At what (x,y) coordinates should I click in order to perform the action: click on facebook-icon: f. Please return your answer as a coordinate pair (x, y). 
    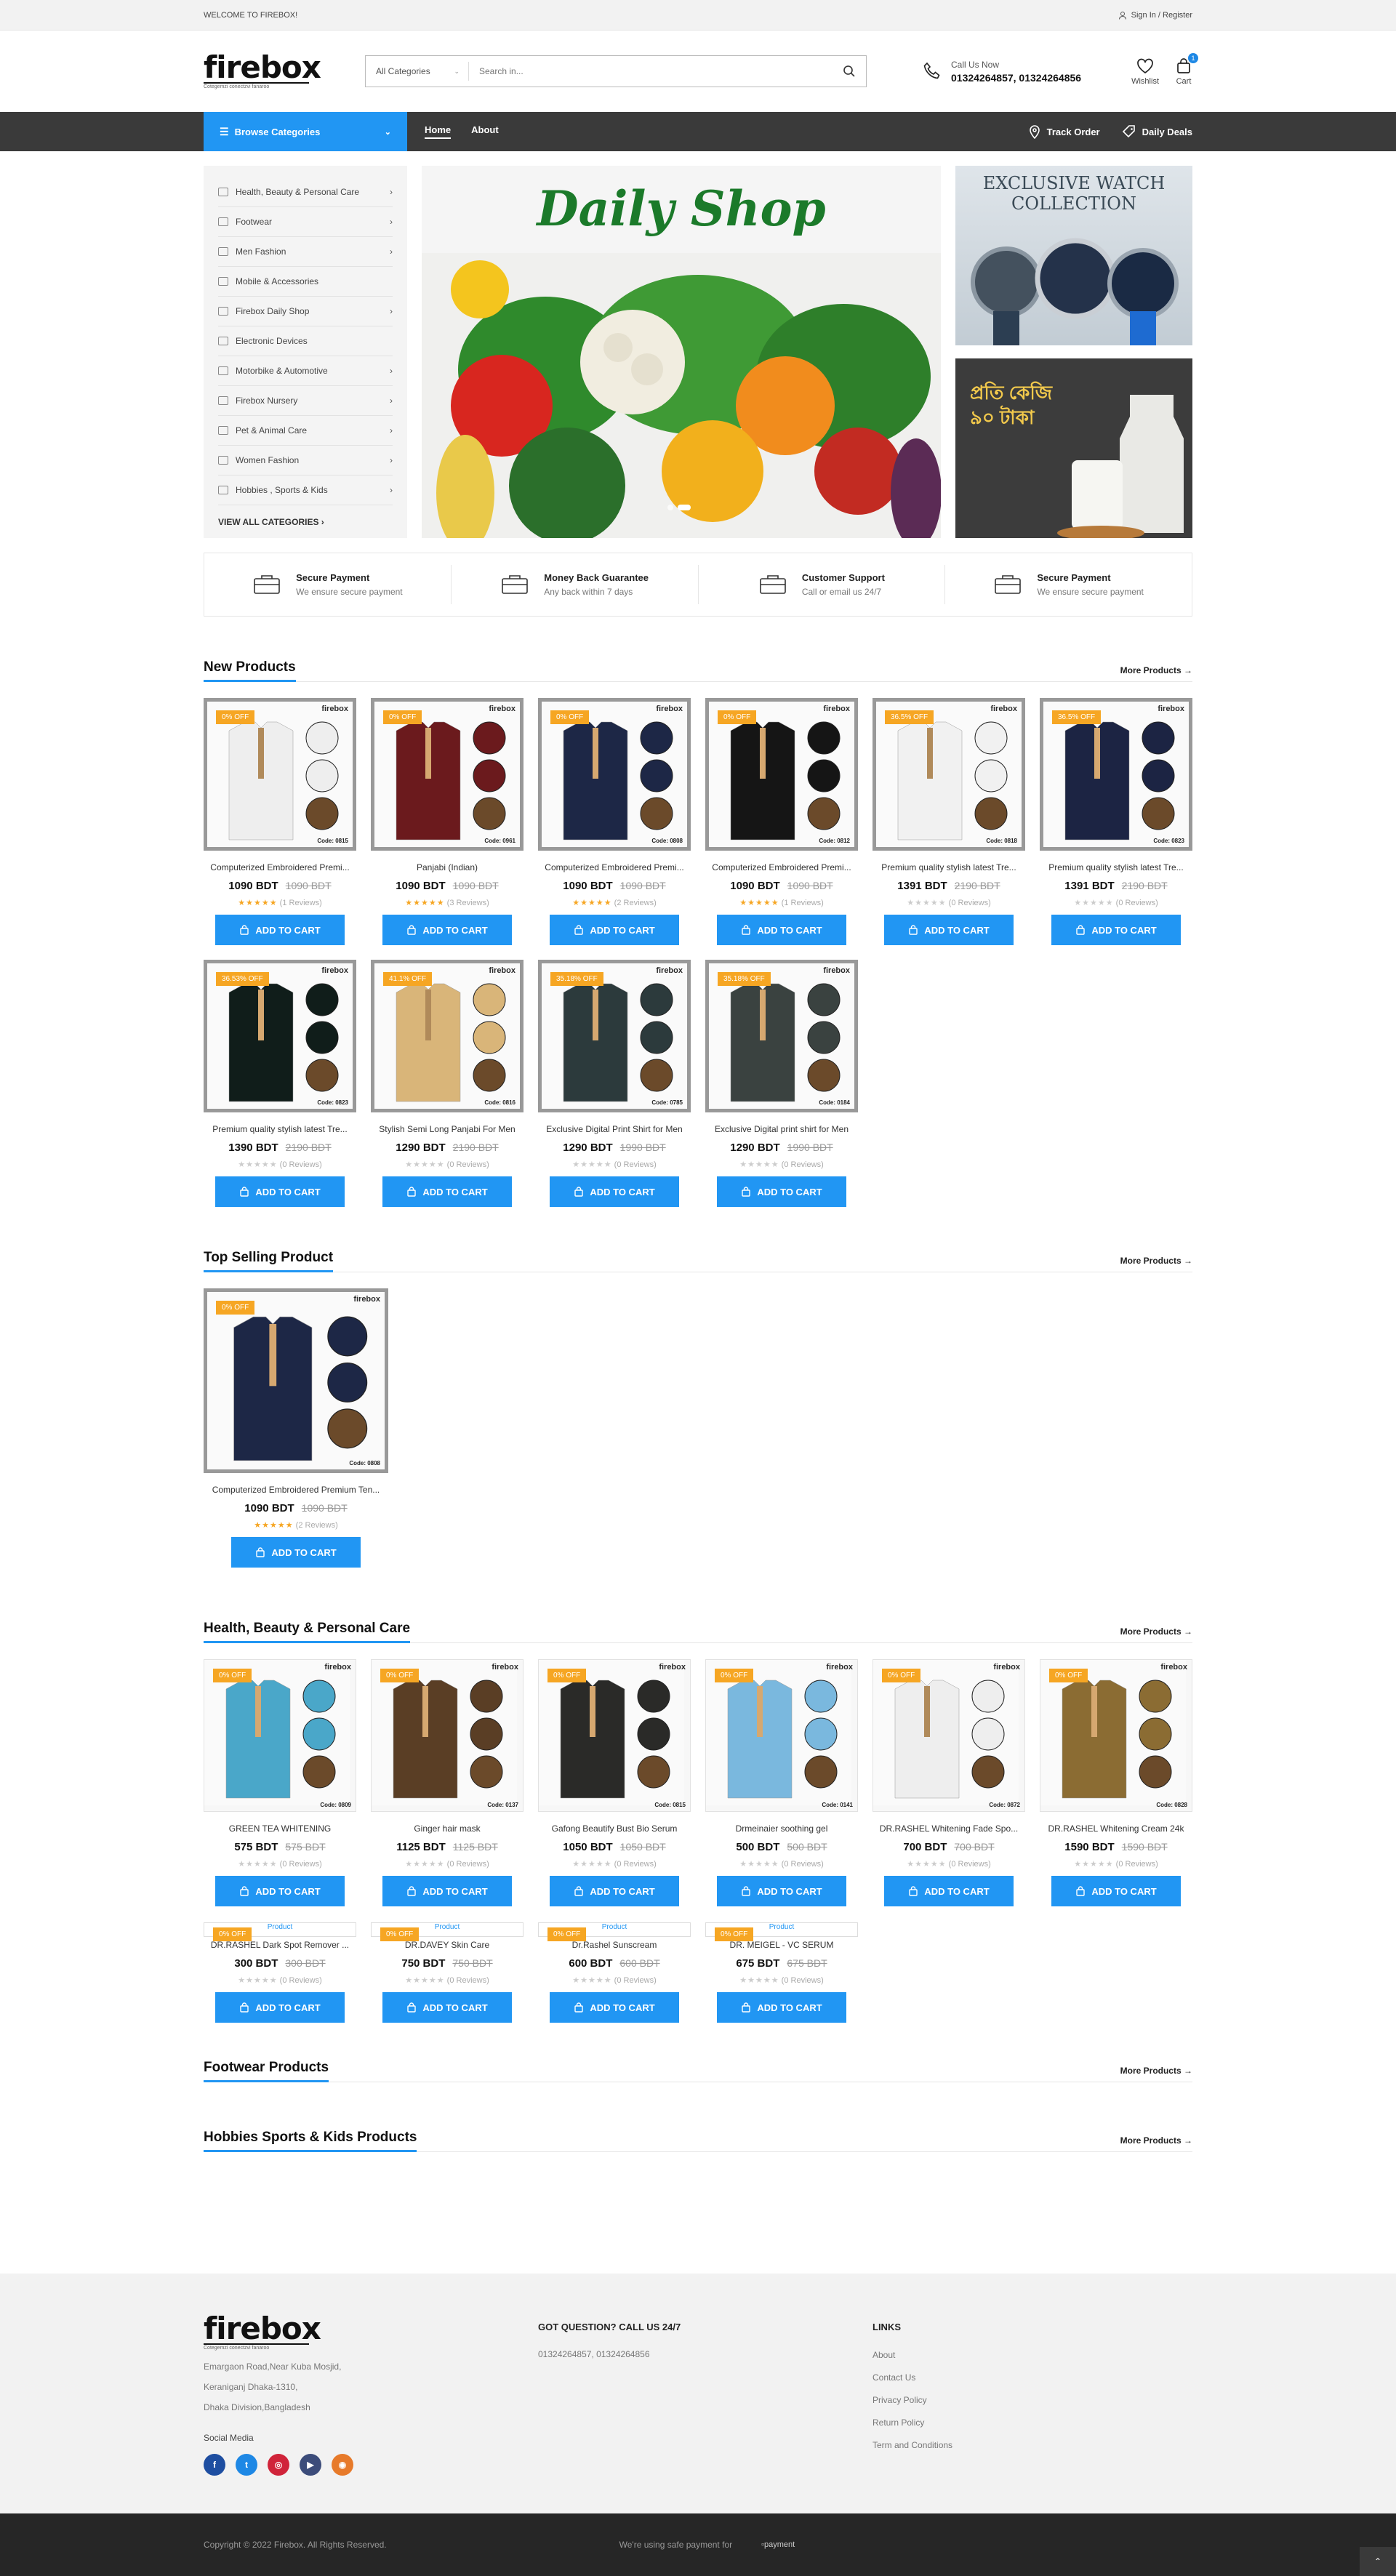
    Looking at the image, I should click on (214, 2465).